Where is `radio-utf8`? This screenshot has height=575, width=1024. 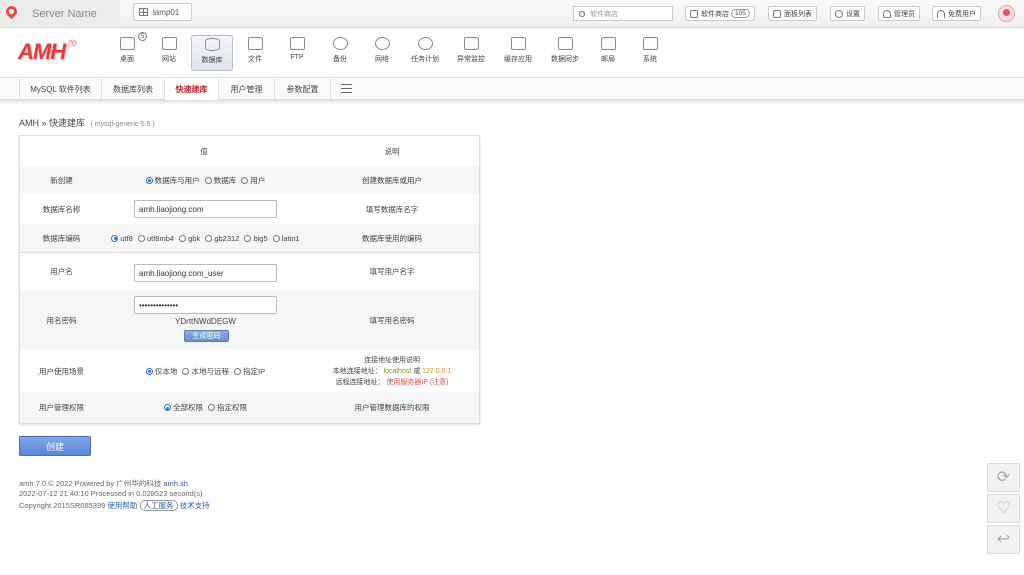
radio-utf8 is located at coordinates (115, 238).